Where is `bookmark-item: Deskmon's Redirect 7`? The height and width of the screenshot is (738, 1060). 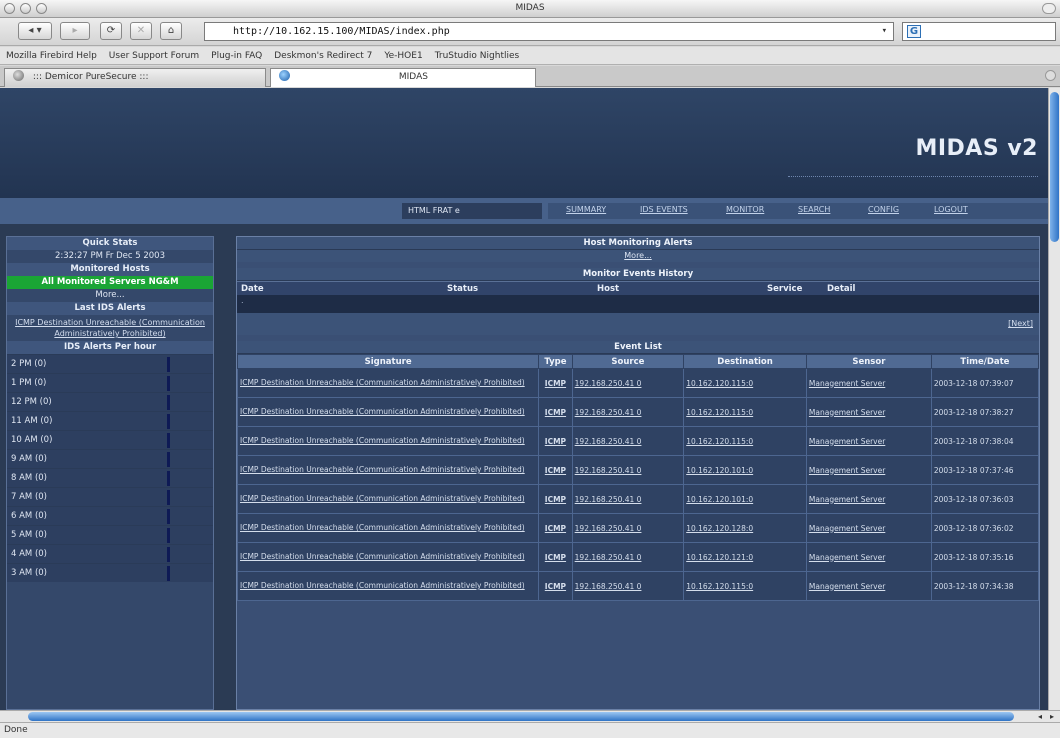
bookmark-item: Deskmon's Redirect 7 is located at coordinates (323, 56).